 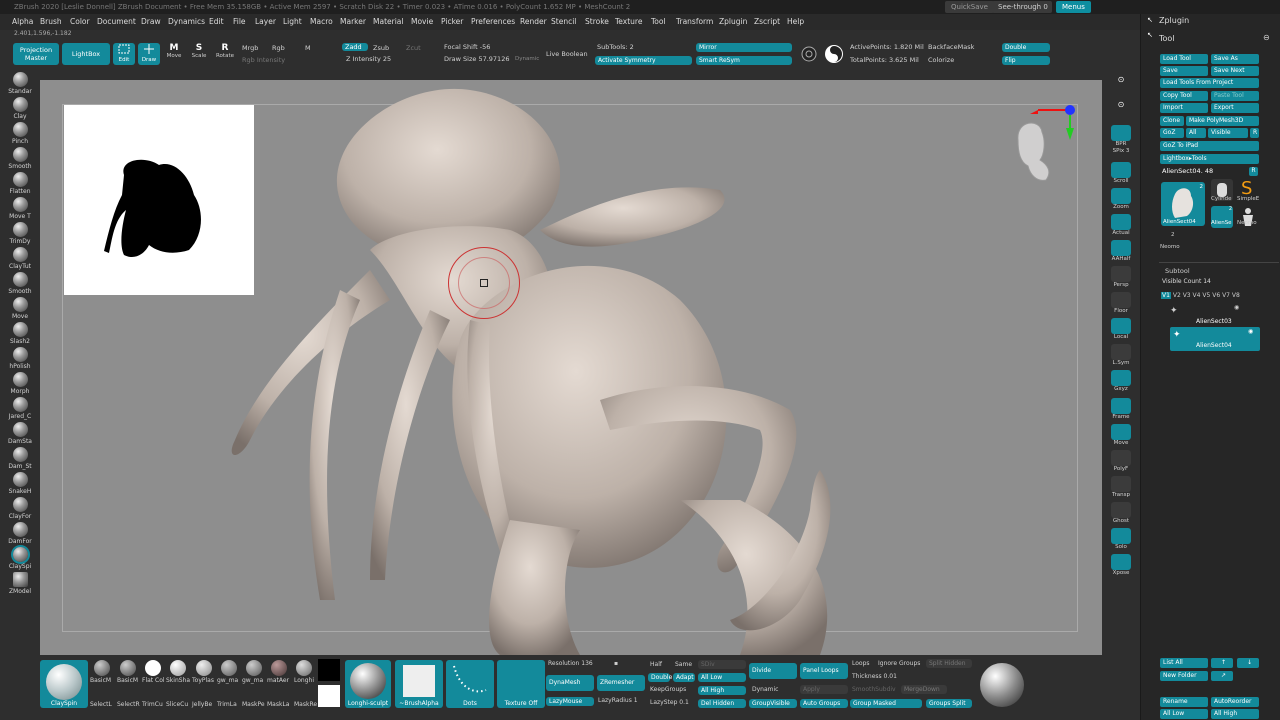 What do you see at coordinates (227, 704) in the screenshot?
I see `brush-name: TrimLa` at bounding box center [227, 704].